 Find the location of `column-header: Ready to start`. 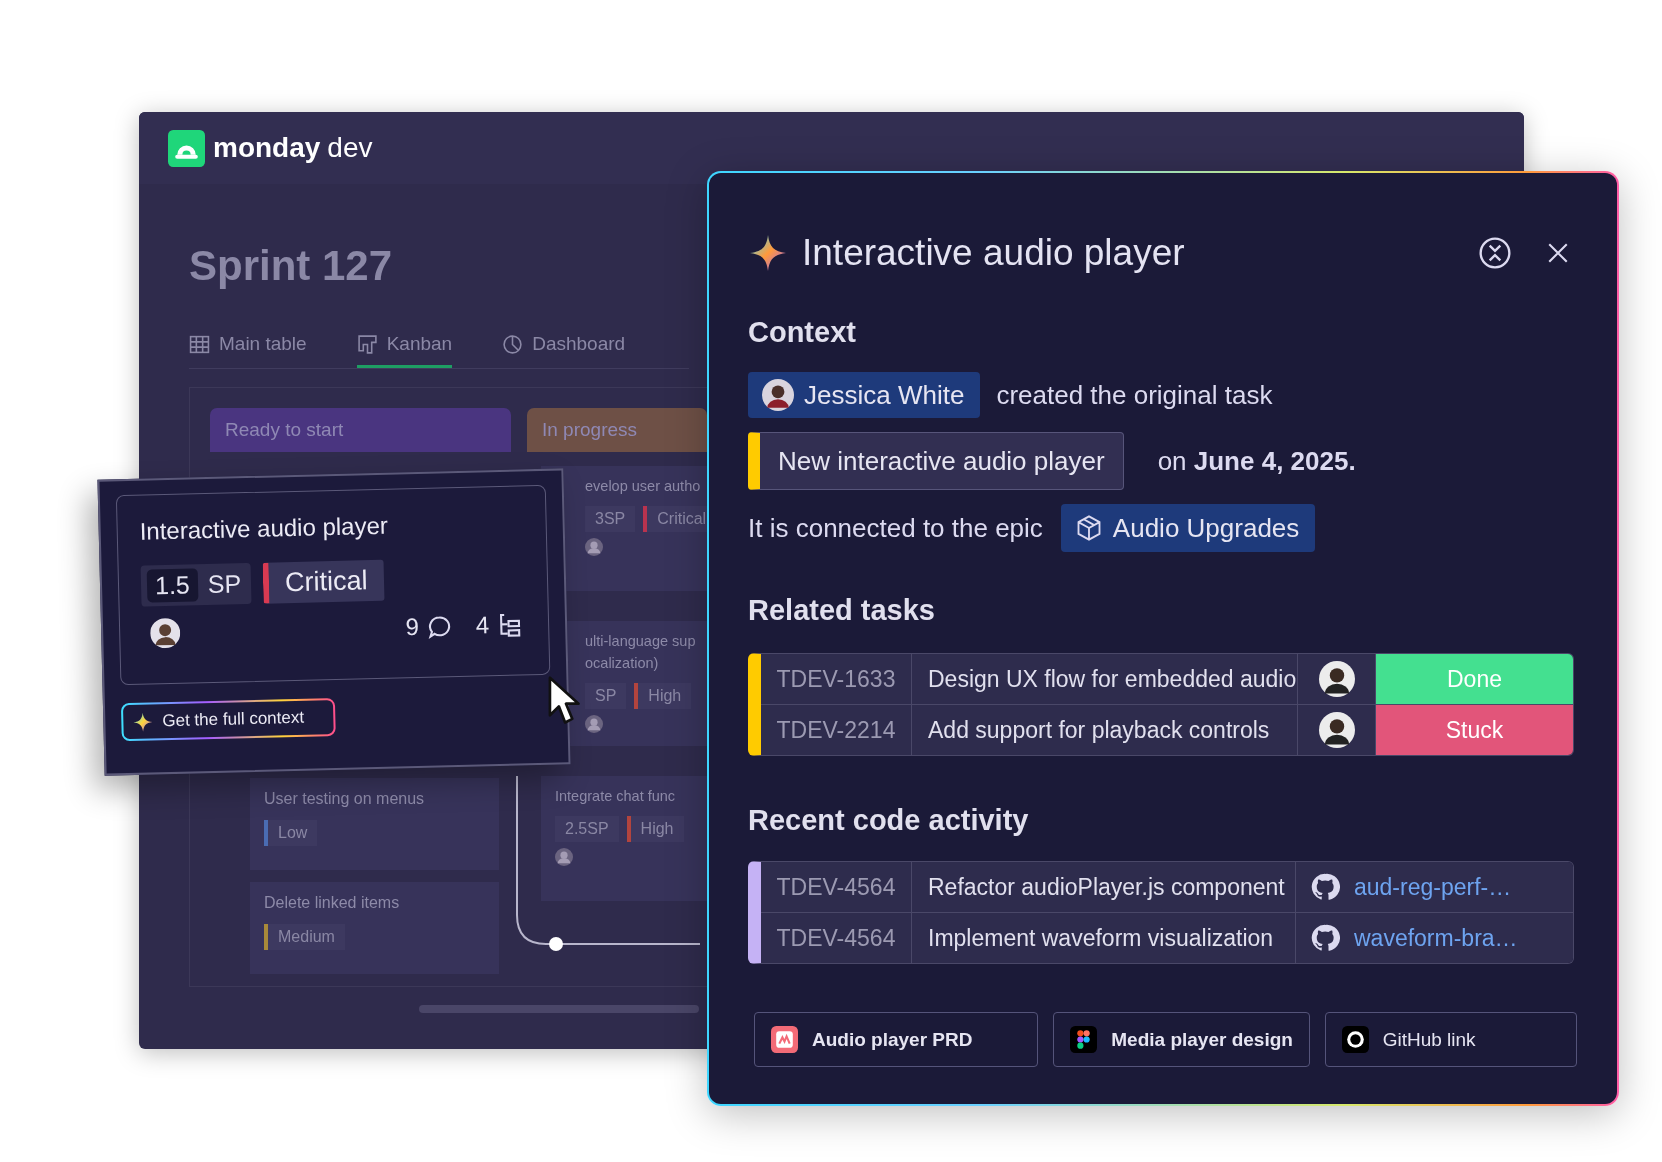

column-header: Ready to start is located at coordinates (360, 430).